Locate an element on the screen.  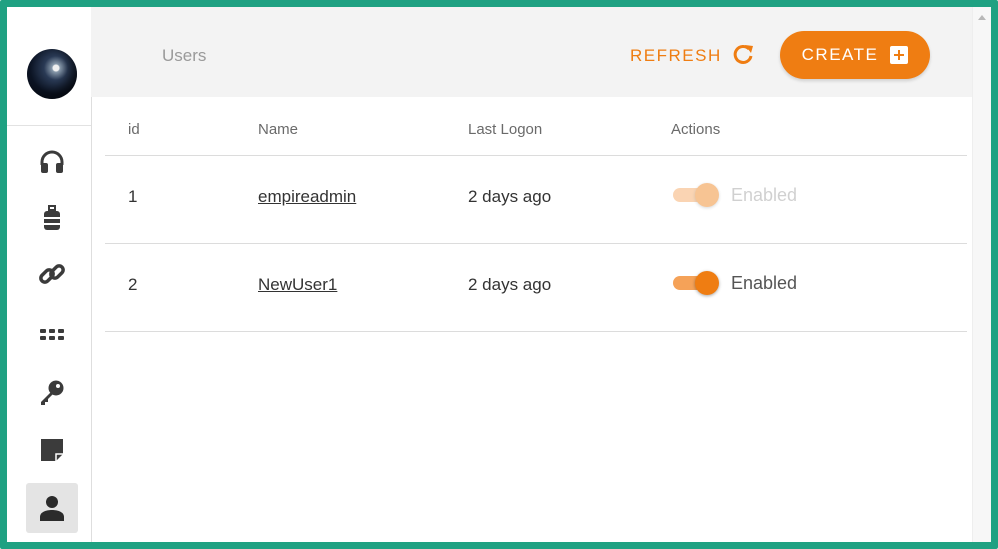
user-id: 1 is located at coordinates (133, 196).